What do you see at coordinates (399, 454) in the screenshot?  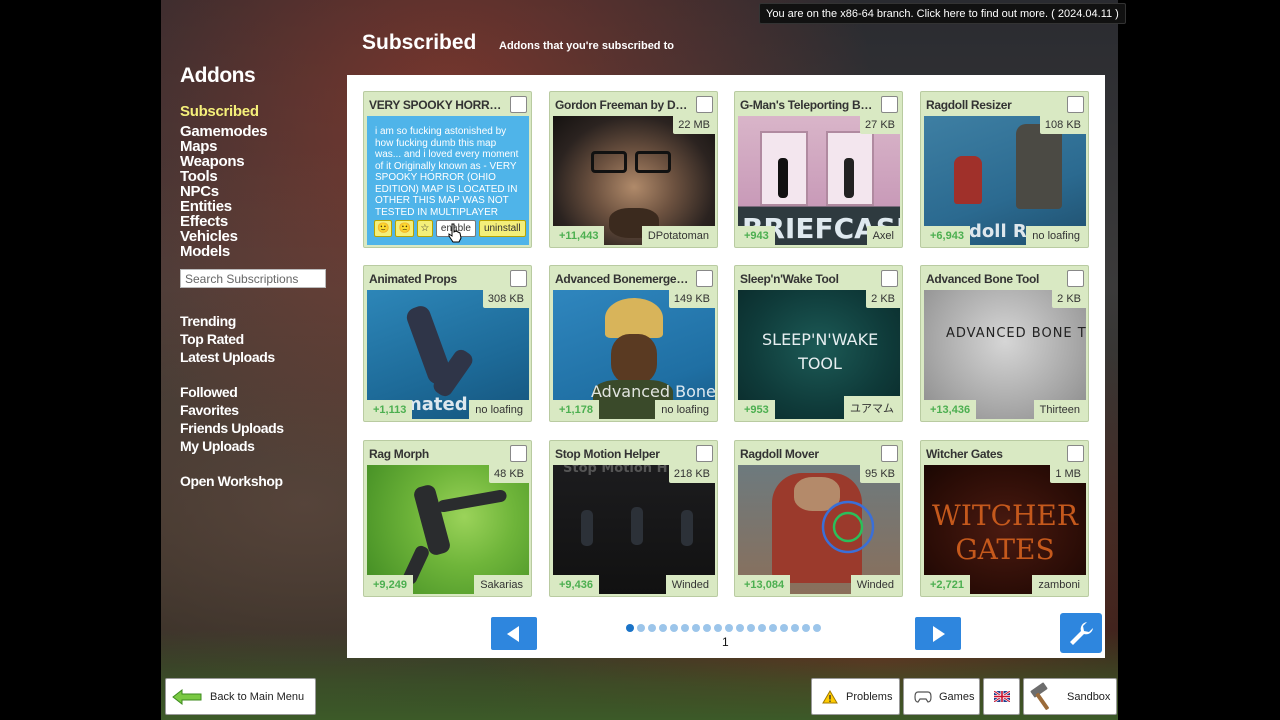 I see `addon-title: Rag Morph` at bounding box center [399, 454].